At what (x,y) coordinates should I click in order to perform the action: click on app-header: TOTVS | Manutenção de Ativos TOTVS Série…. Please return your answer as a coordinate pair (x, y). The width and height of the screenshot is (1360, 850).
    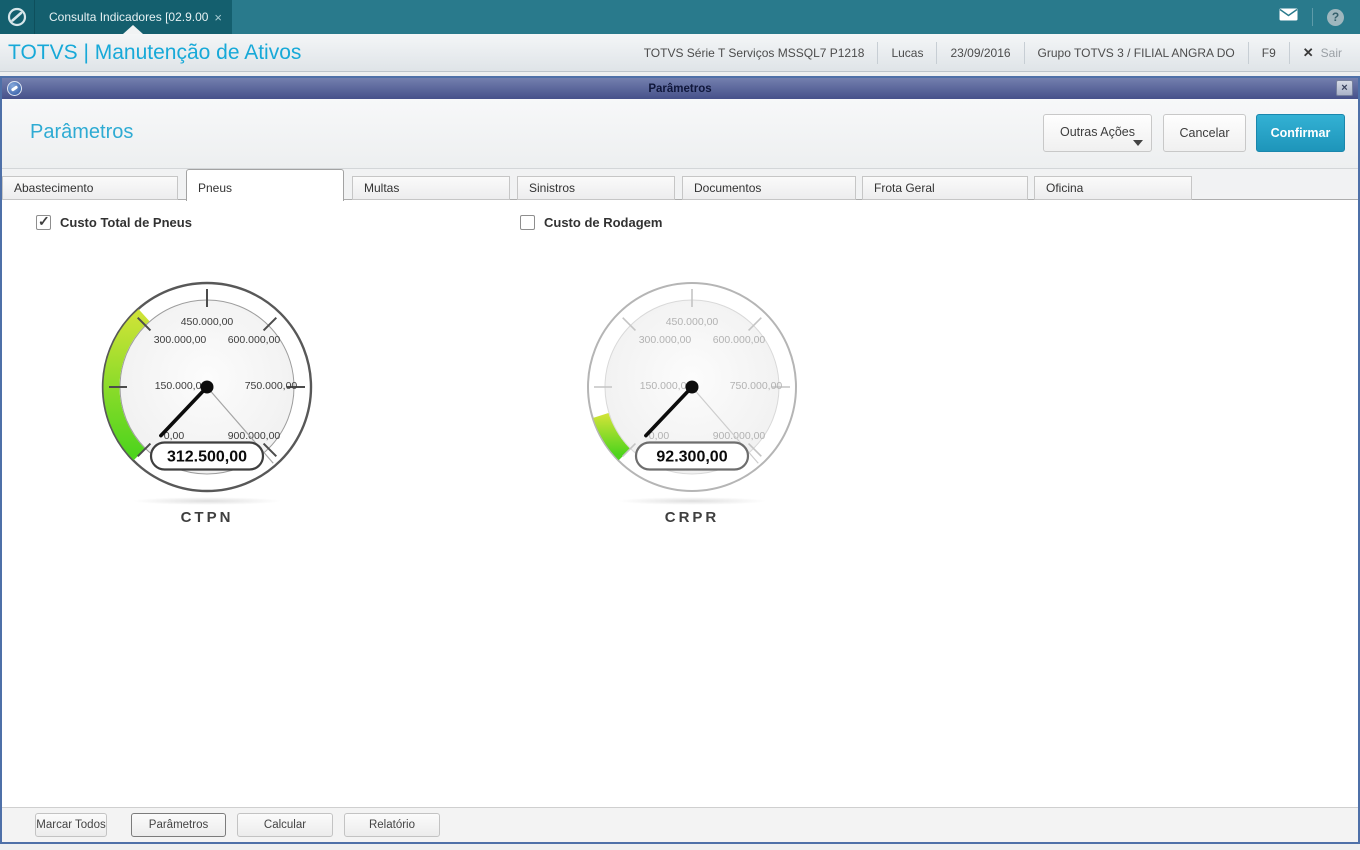
    Looking at the image, I should click on (680, 53).